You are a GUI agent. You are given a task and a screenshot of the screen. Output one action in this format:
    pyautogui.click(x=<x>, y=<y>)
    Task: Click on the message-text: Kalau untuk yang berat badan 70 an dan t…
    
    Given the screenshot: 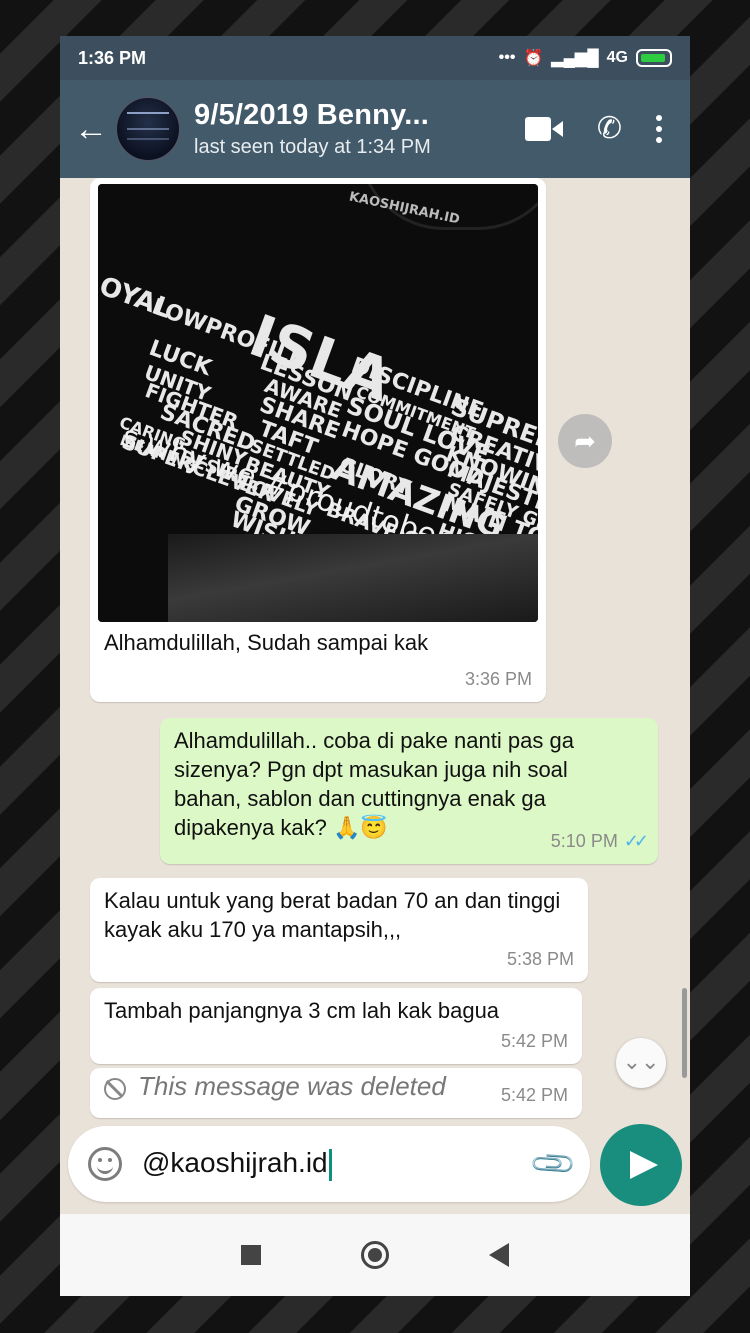 What is the action you would take?
    pyautogui.click(x=332, y=915)
    